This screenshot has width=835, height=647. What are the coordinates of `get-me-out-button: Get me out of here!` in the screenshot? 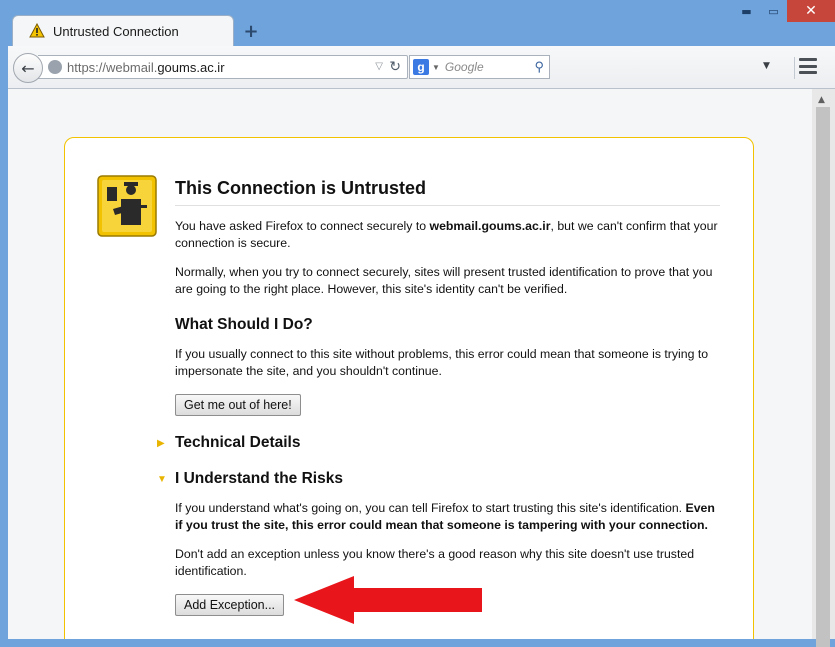 It's located at (238, 405).